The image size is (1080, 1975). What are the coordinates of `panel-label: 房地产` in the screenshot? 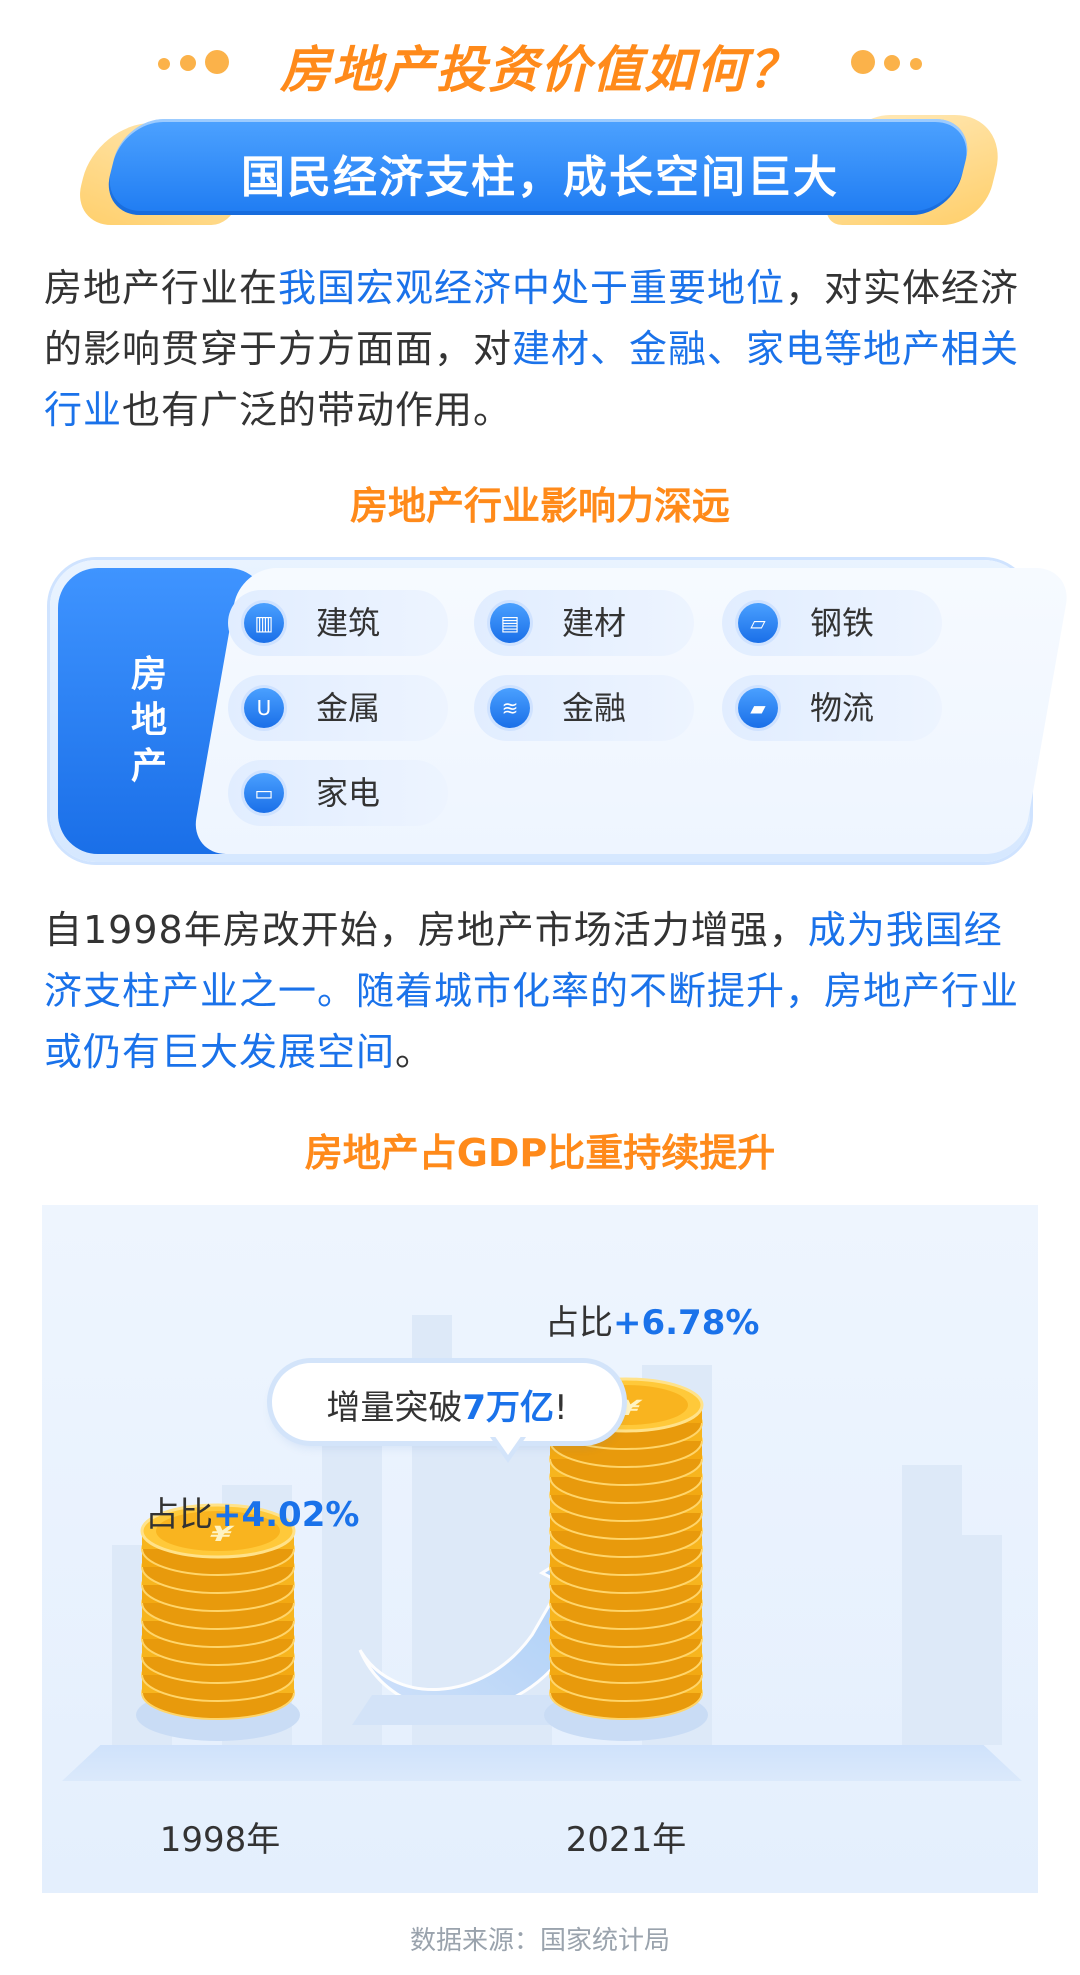 It's located at (149, 720).